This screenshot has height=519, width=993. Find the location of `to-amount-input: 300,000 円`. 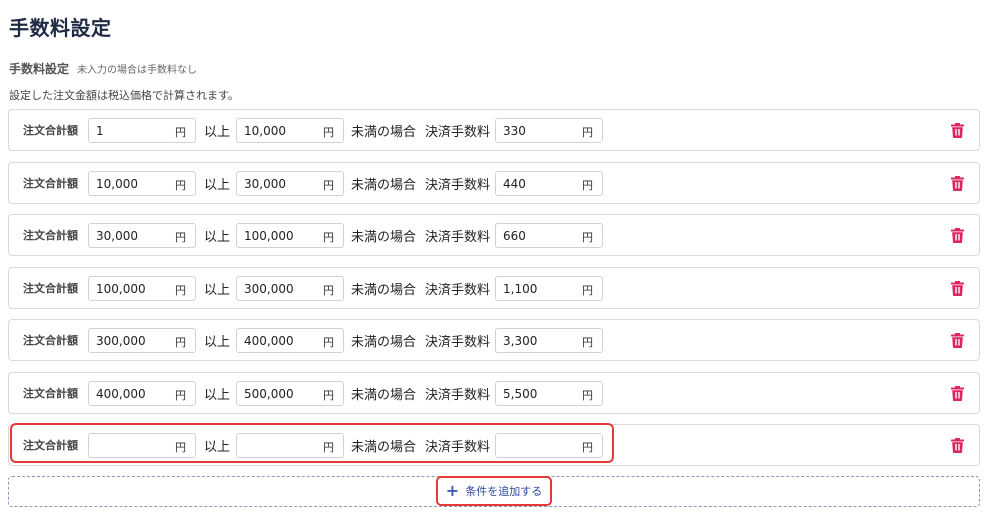

to-amount-input: 300,000 円 is located at coordinates (290, 288).